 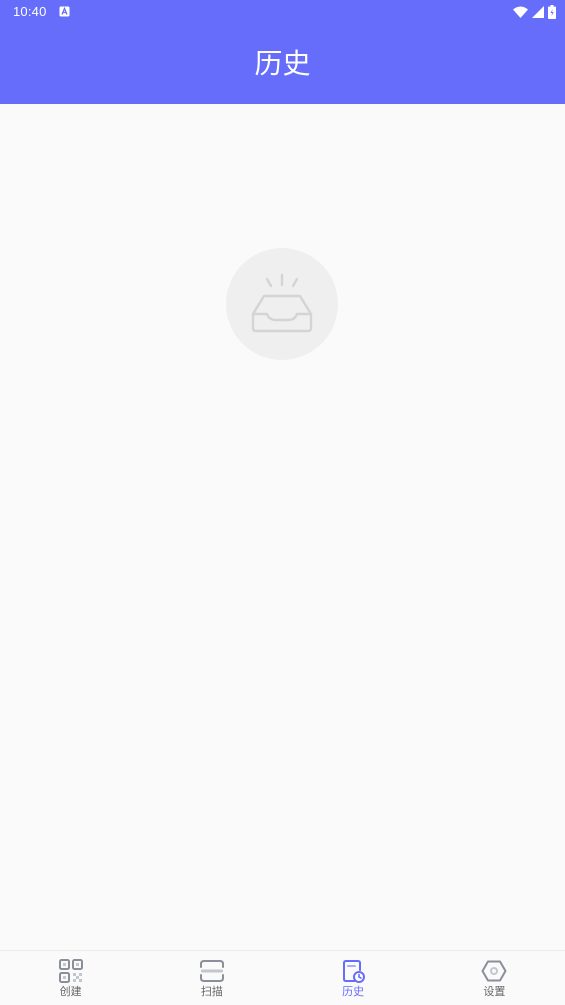 I want to click on nav-label-scan: 扫描, so click(x=211, y=991).